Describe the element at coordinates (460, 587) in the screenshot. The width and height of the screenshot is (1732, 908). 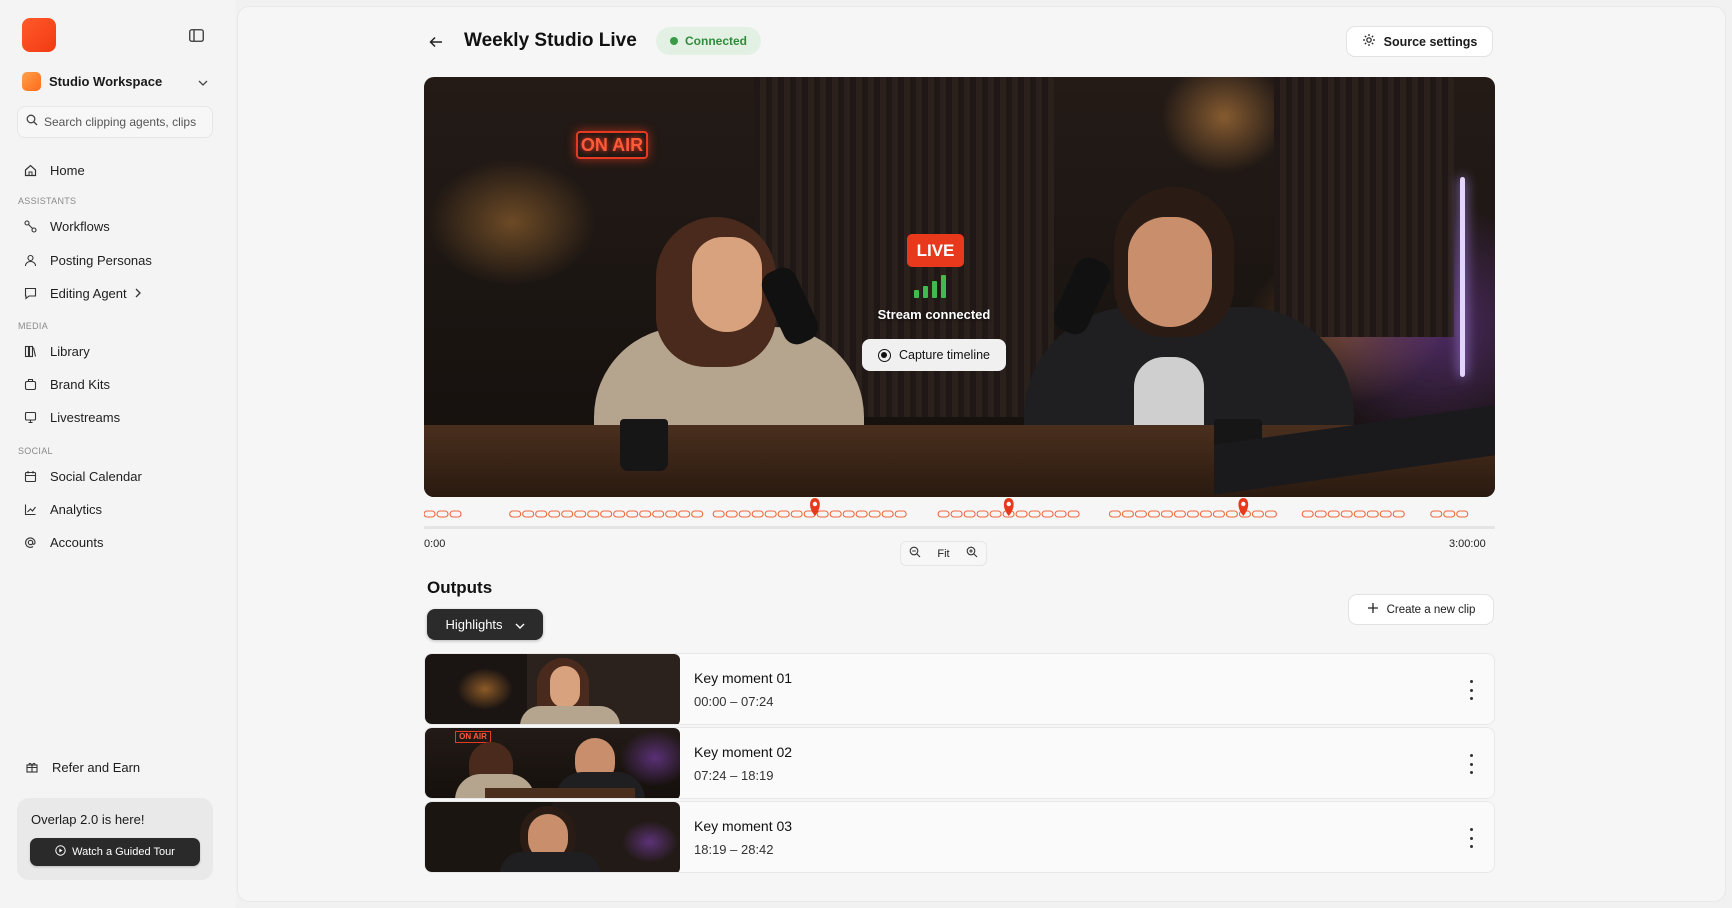
I see `outputs-heading: Outputs` at that location.